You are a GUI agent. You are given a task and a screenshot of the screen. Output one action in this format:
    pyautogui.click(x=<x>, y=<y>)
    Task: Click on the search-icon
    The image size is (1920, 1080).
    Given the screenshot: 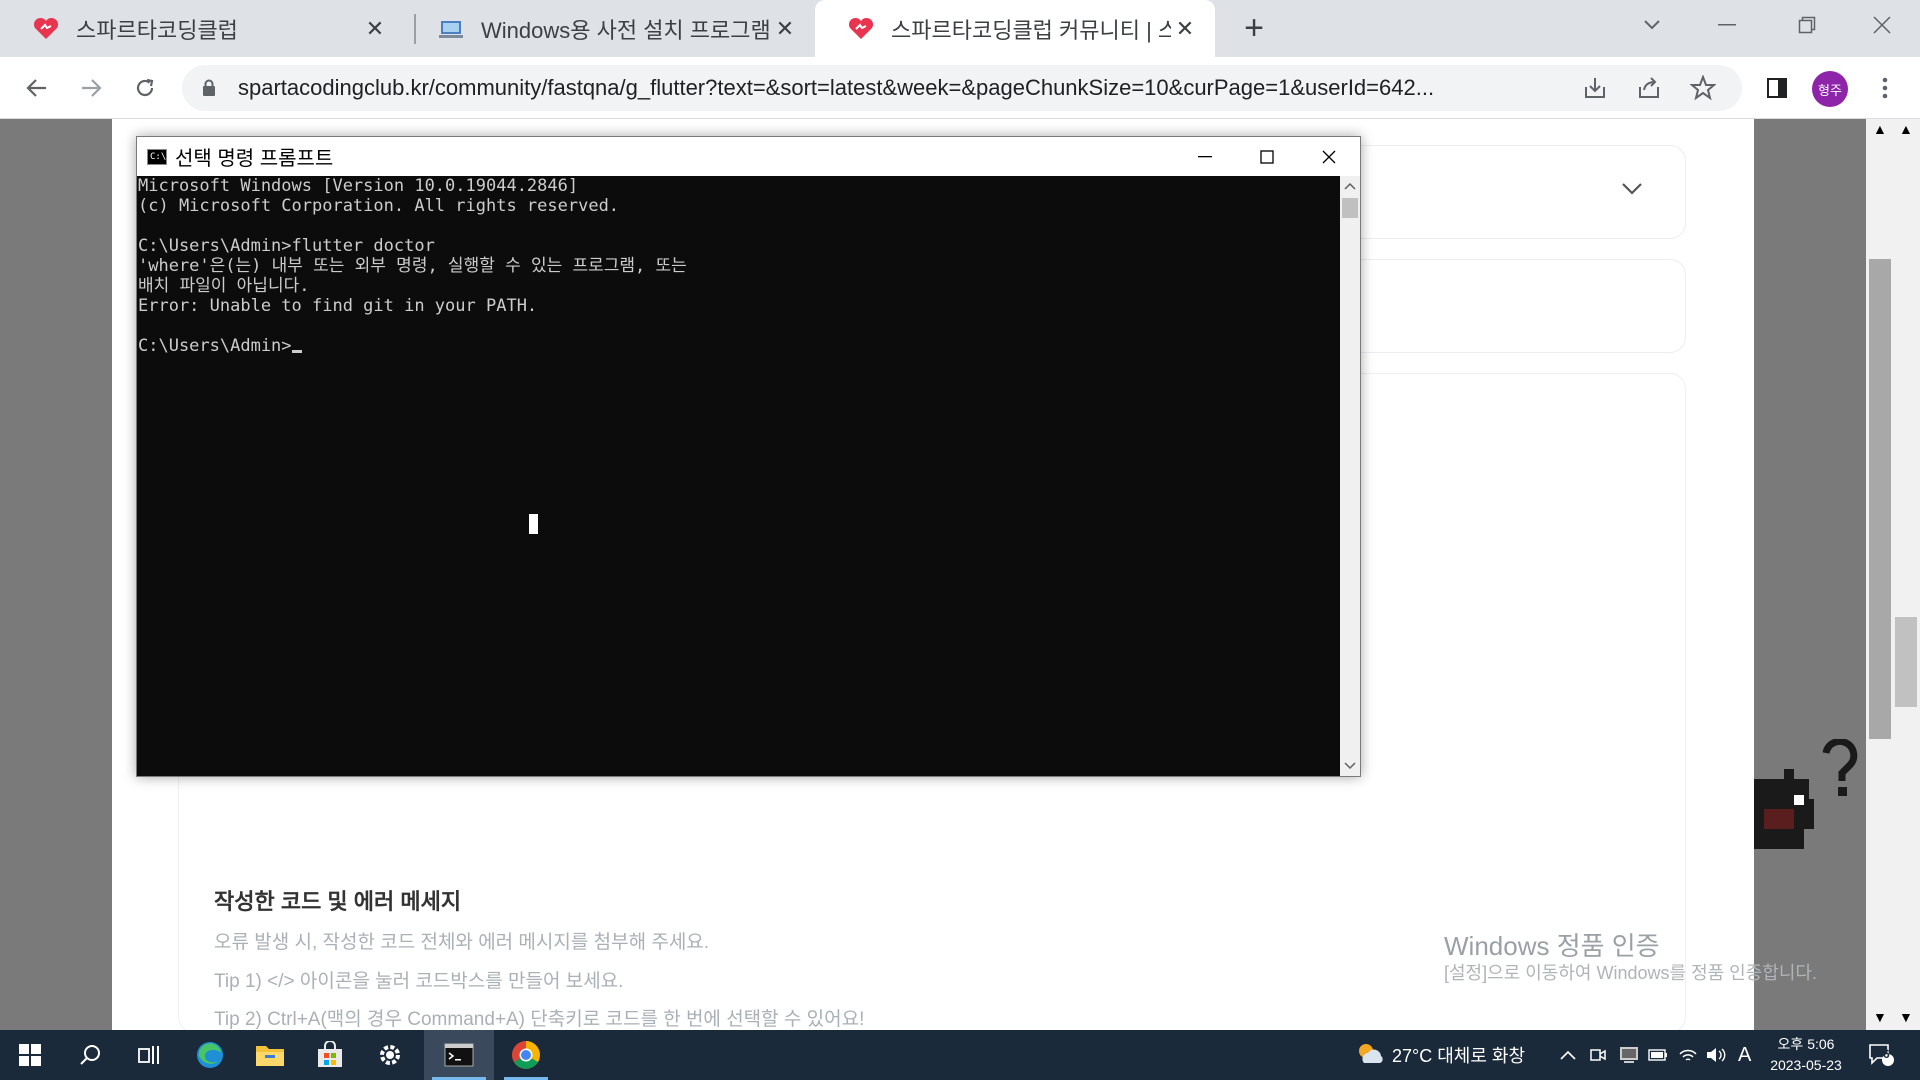 What is the action you would take?
    pyautogui.click(x=90, y=1055)
    